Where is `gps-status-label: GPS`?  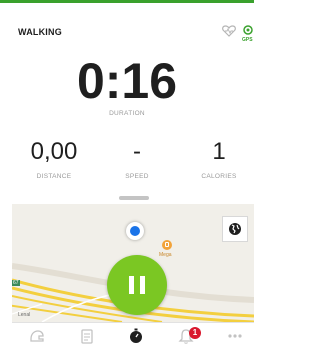 gps-status-label: GPS is located at coordinates (247, 40).